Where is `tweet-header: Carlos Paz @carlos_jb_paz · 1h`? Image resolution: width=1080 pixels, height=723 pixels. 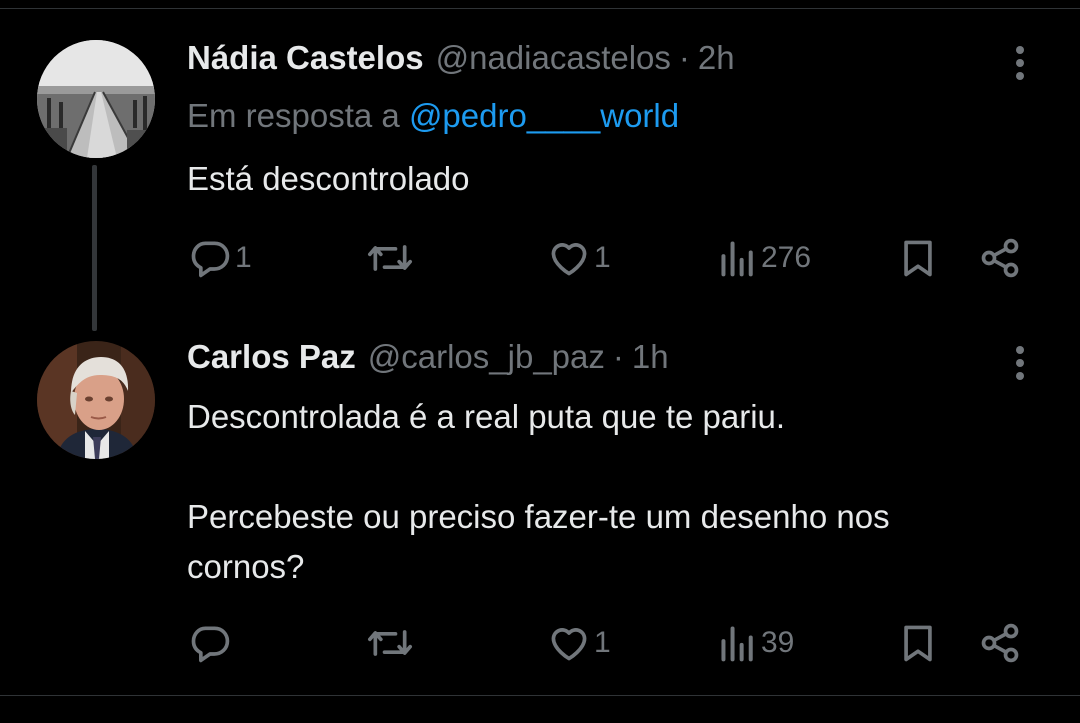
tweet-header: Carlos Paz @carlos_jb_paz · 1h is located at coordinates (428, 360).